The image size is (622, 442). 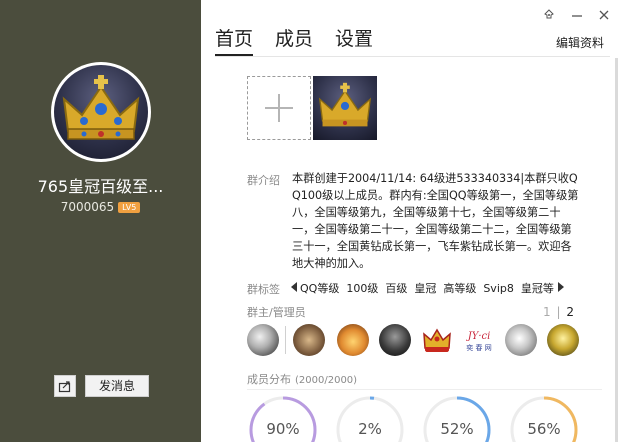 I want to click on pin-icon, so click(x=549, y=15).